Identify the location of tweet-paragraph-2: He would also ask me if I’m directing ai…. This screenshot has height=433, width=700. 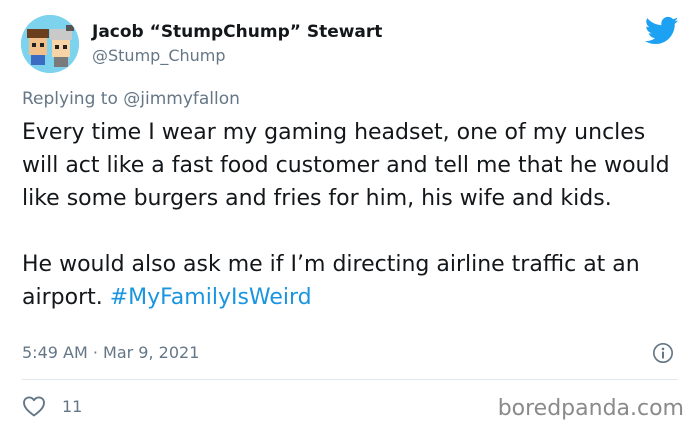
(352, 281).